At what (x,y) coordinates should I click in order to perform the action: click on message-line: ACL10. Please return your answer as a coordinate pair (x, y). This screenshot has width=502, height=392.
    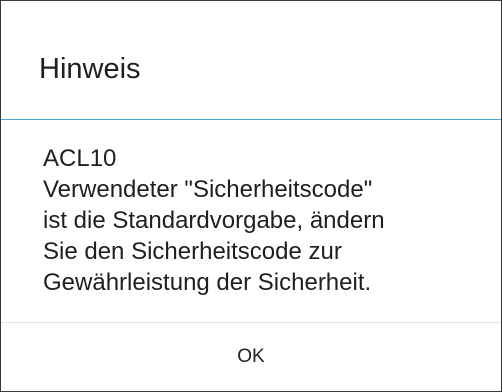
    Looking at the image, I should click on (80, 158).